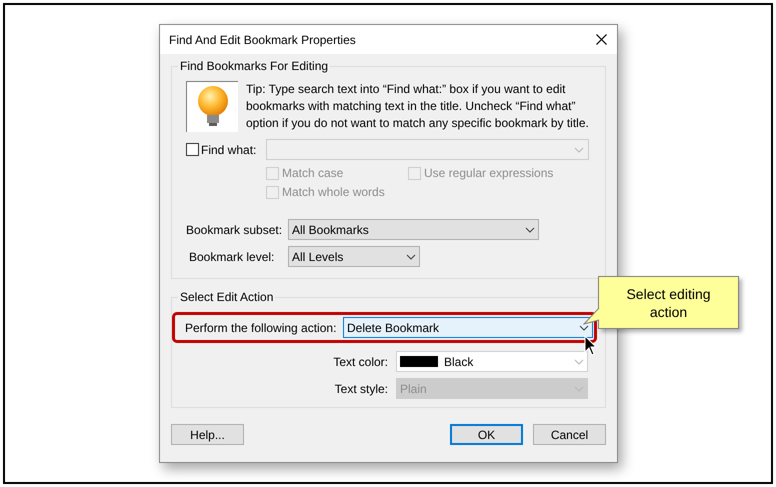  What do you see at coordinates (492, 361) in the screenshot?
I see `text-color-dropdown: Black` at bounding box center [492, 361].